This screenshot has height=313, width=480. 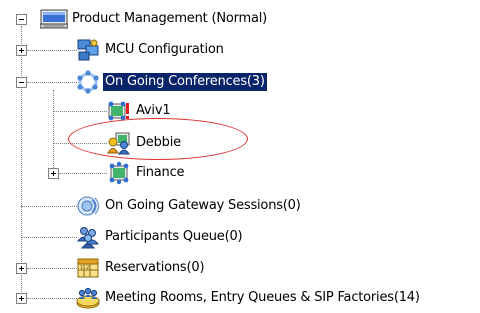 I want to click on tree-node-conference-finance: Finance, so click(x=146, y=173).